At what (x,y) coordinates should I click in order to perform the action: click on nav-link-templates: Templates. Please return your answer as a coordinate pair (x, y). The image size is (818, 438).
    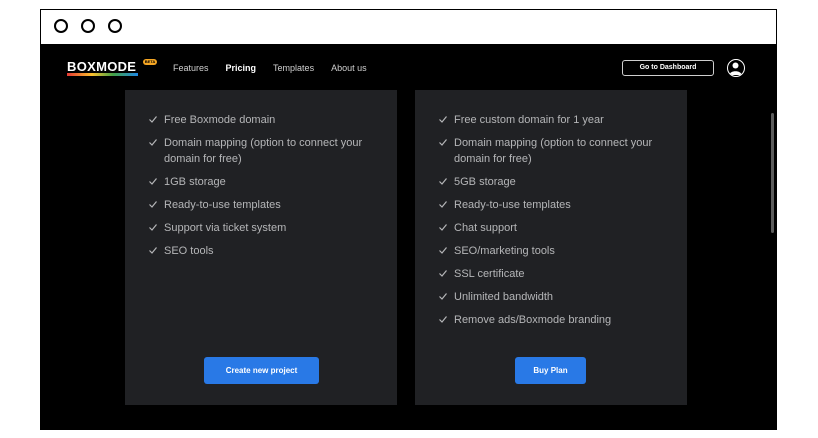
    Looking at the image, I should click on (293, 68).